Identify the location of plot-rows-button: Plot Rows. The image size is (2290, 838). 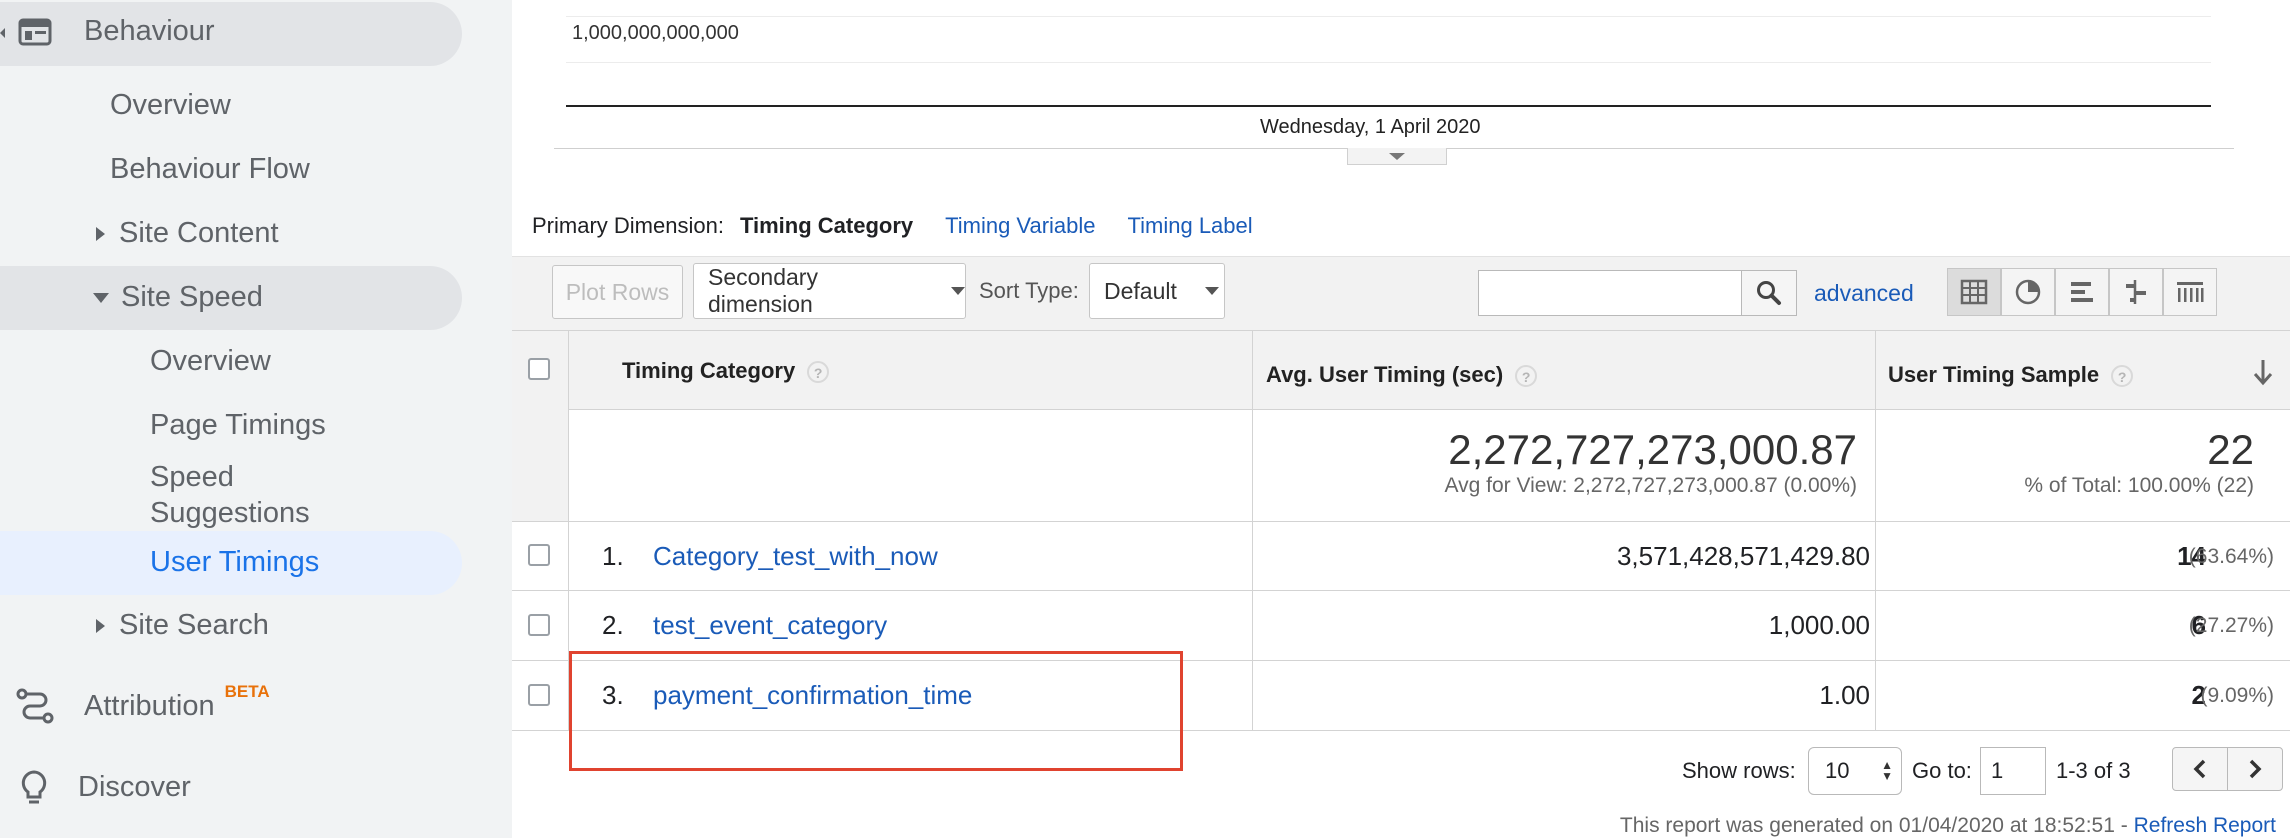
(617, 292).